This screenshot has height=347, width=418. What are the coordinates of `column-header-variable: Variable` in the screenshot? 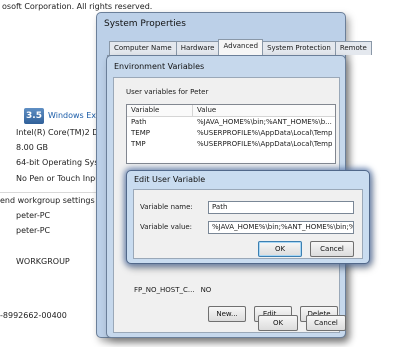 It's located at (160, 110).